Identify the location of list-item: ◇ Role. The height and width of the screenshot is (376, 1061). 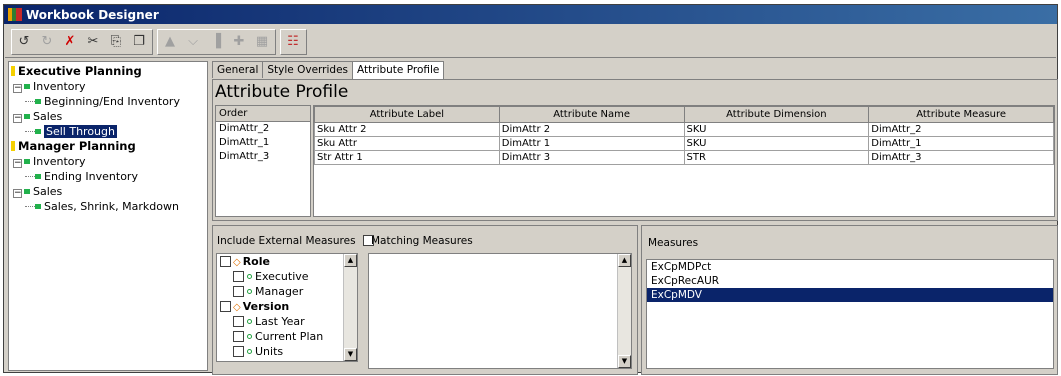
(287, 261).